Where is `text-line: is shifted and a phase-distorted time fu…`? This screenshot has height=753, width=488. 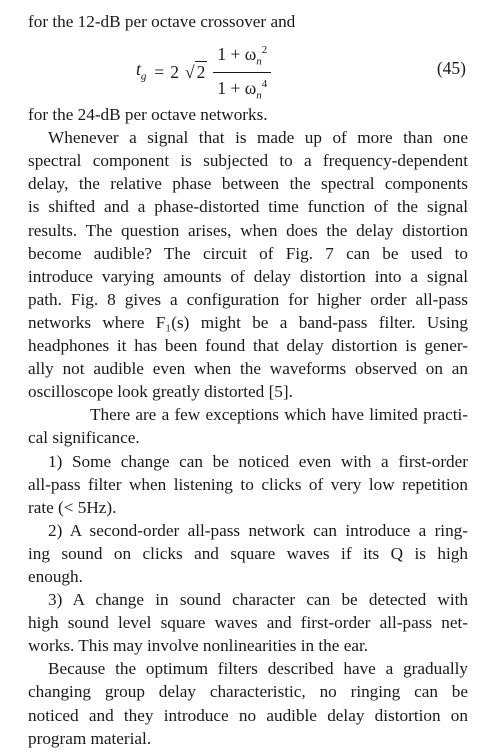 text-line: is shifted and a phase-distorted time fu… is located at coordinates (248, 207).